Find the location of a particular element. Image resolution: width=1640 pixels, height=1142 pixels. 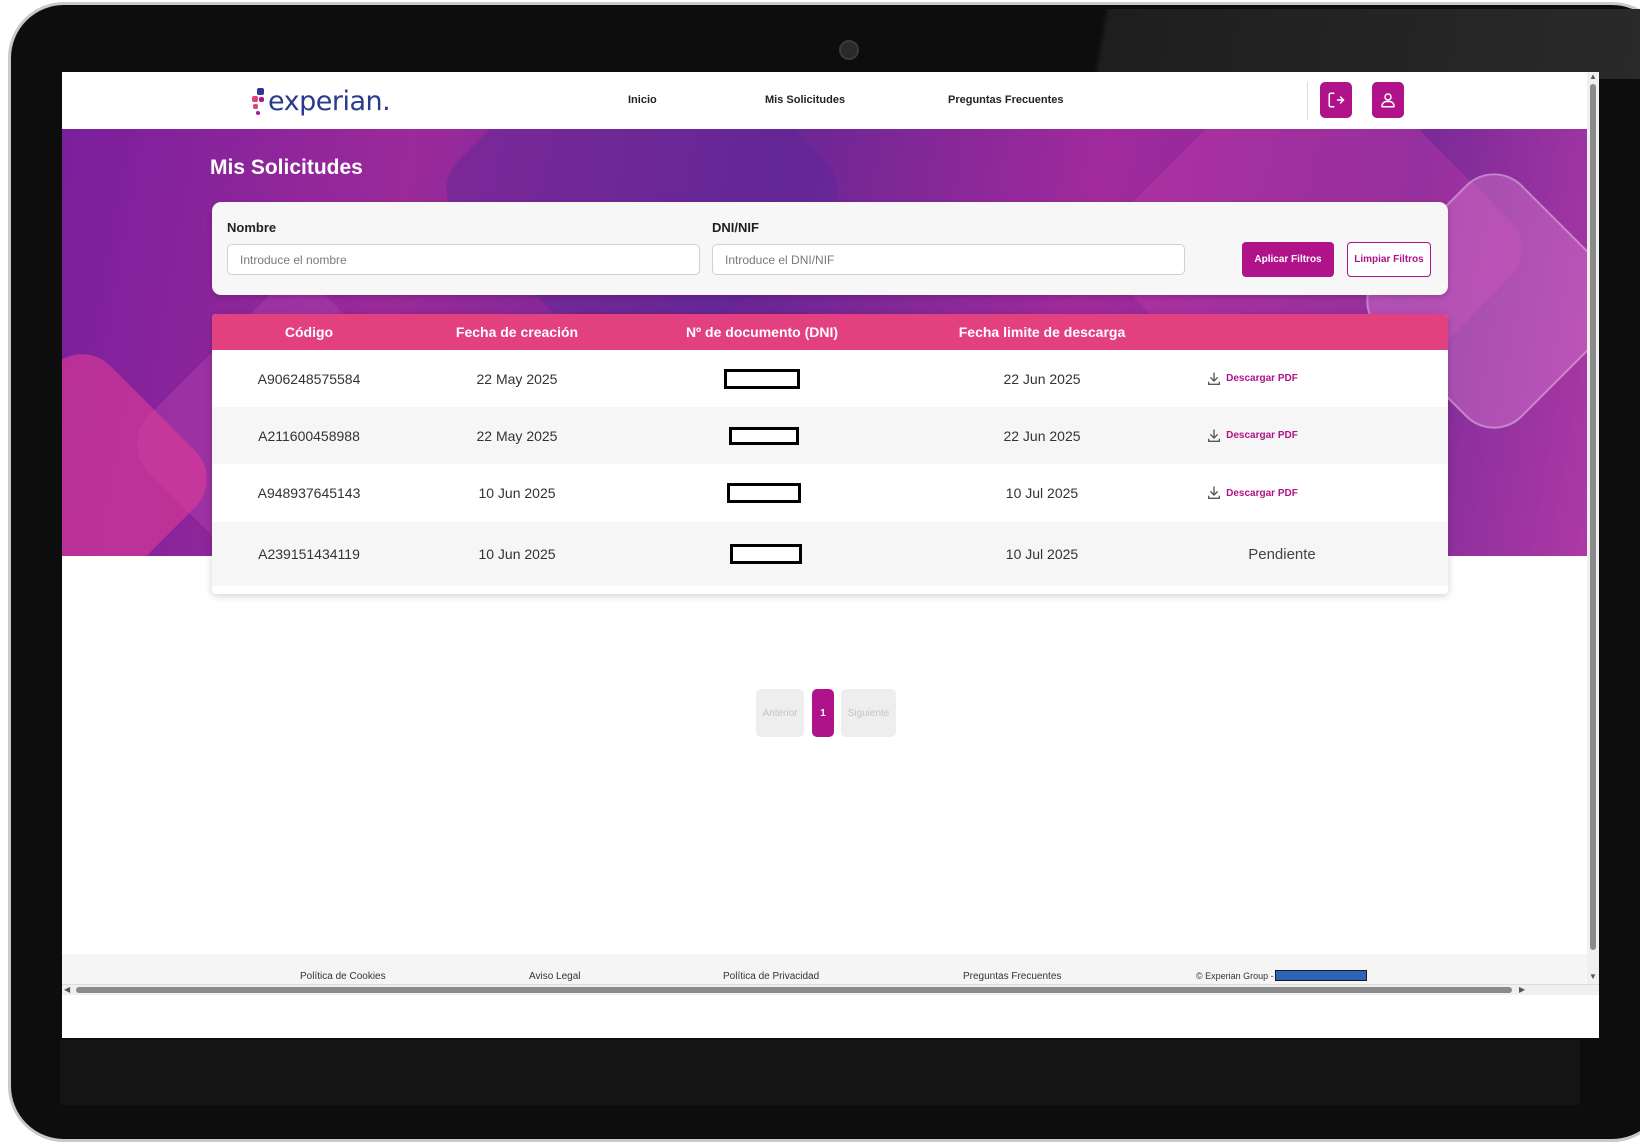

logo-text: experian. is located at coordinates (329, 101).